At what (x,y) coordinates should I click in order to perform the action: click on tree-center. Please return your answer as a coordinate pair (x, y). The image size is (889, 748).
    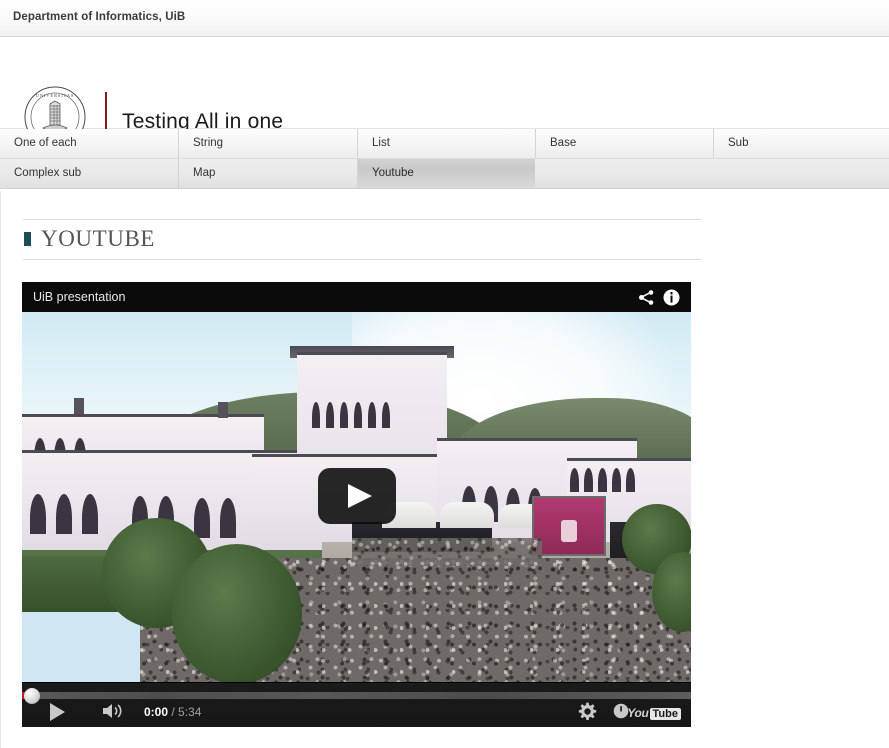
    Looking at the image, I should click on (237, 614).